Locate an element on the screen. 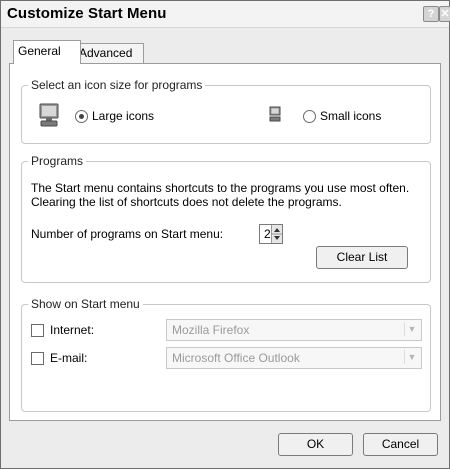  tab-advanced: Advanced is located at coordinates (109, 53).